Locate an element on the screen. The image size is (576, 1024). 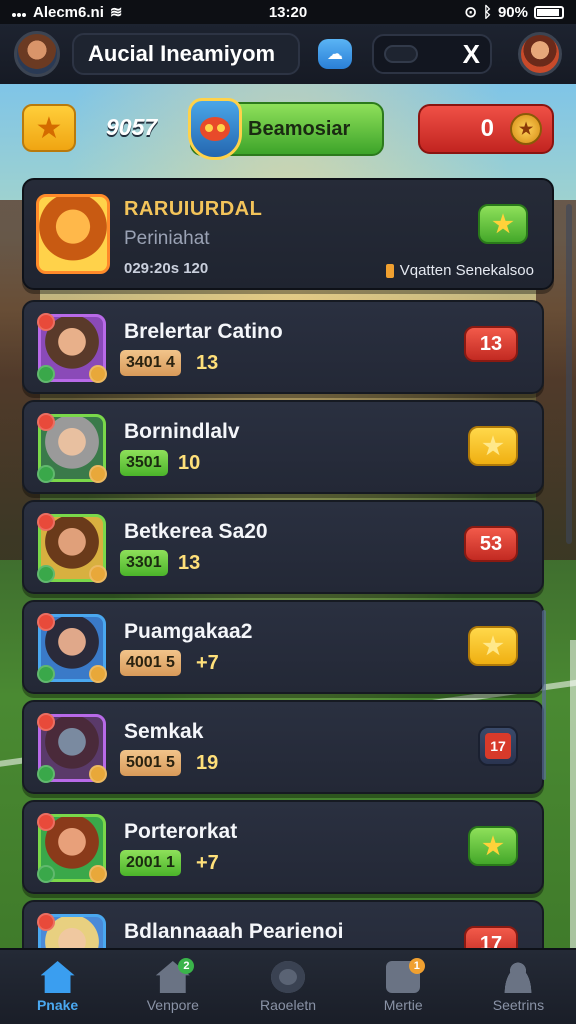
player-card: Bornindlalv 3501 10 ★ is located at coordinates (283, 447).